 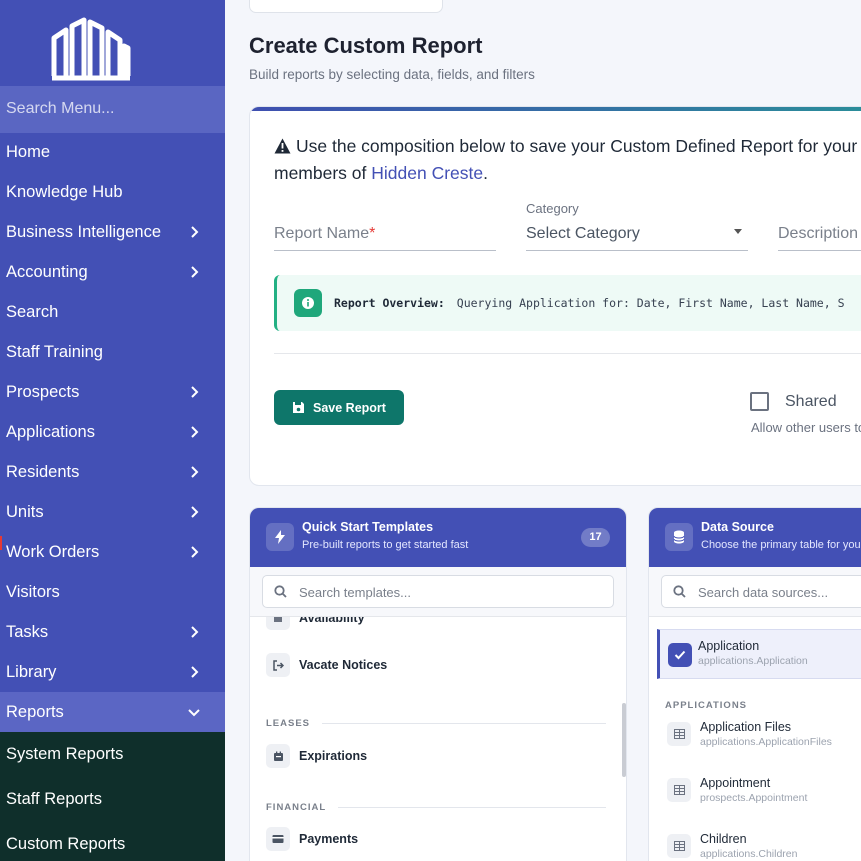 I want to click on template-item-payments: Payments, so click(x=312, y=839).